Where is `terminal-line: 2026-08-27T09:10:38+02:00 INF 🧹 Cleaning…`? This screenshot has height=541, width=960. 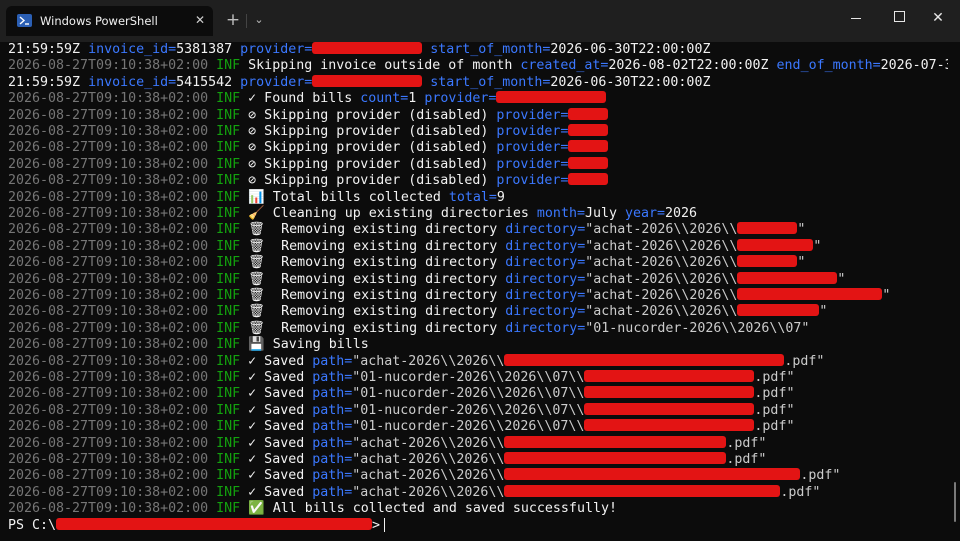 terminal-line: 2026-08-27T09:10:38+02:00 INF 🧹 Cleaning… is located at coordinates (352, 214).